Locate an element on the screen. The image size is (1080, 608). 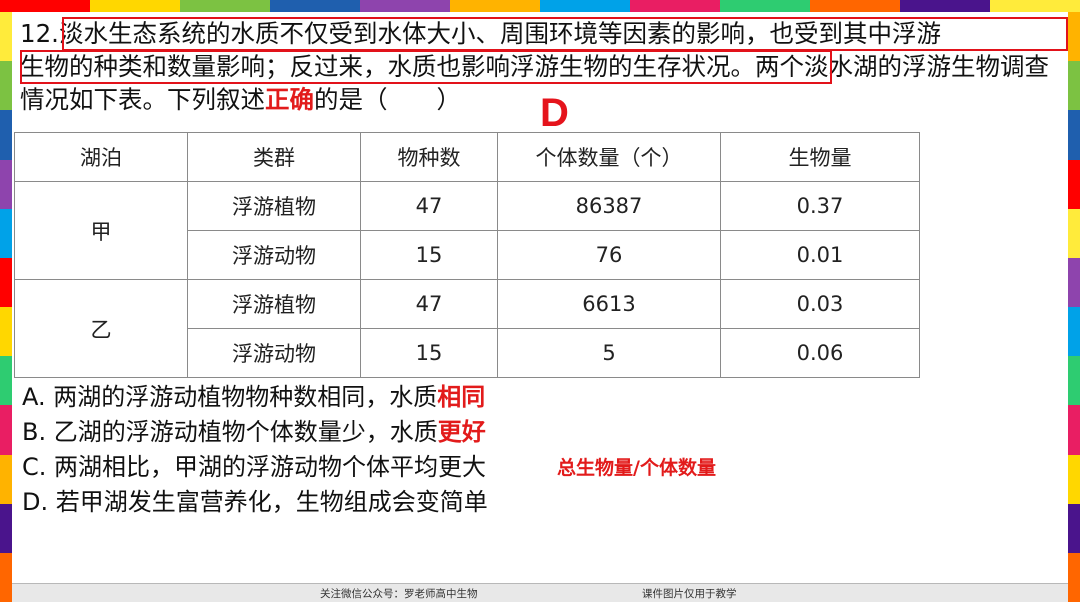
col-lake: 湖泊 is located at coordinates (101, 157).